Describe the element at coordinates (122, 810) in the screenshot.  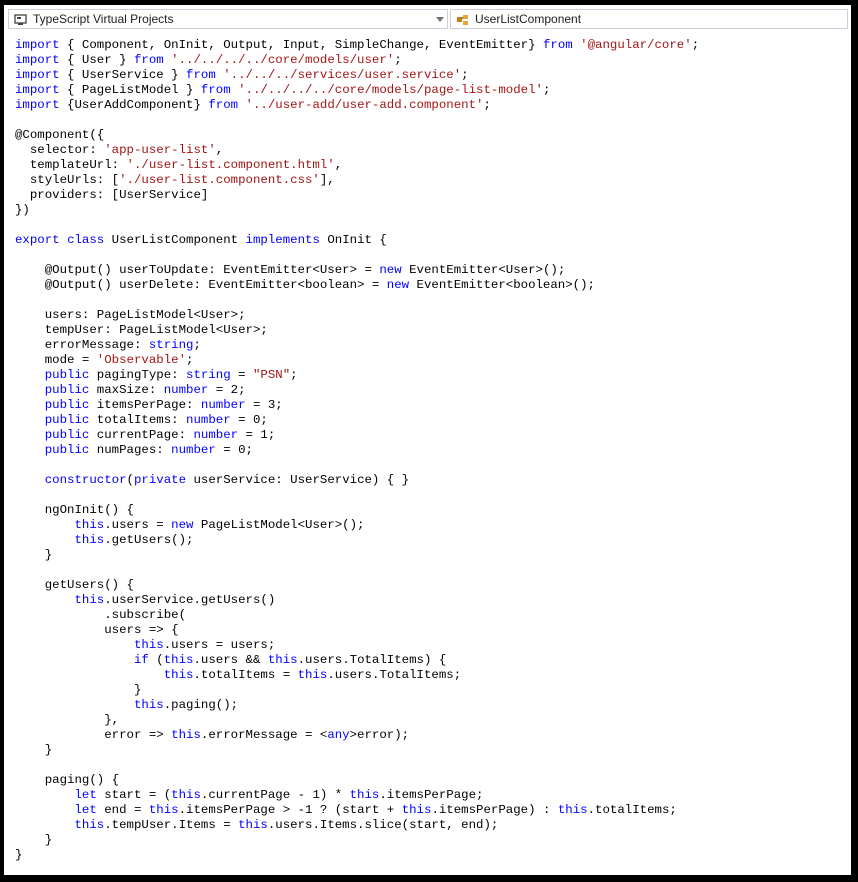
I see `code-text: end =` at that location.